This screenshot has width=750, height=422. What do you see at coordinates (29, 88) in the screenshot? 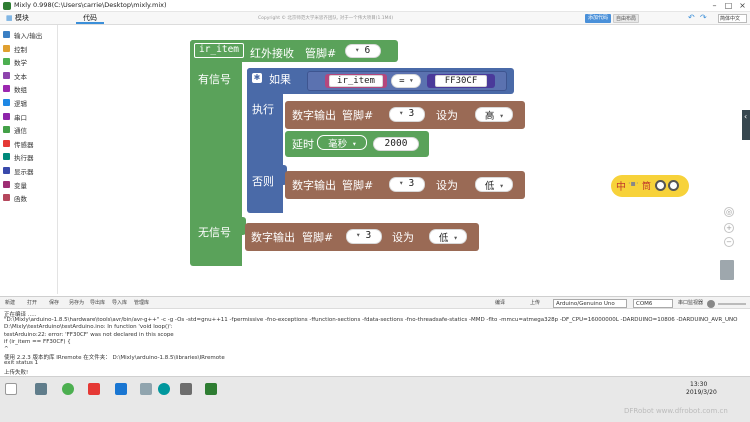
I see `sidebar-item-4: 数组` at bounding box center [29, 88].